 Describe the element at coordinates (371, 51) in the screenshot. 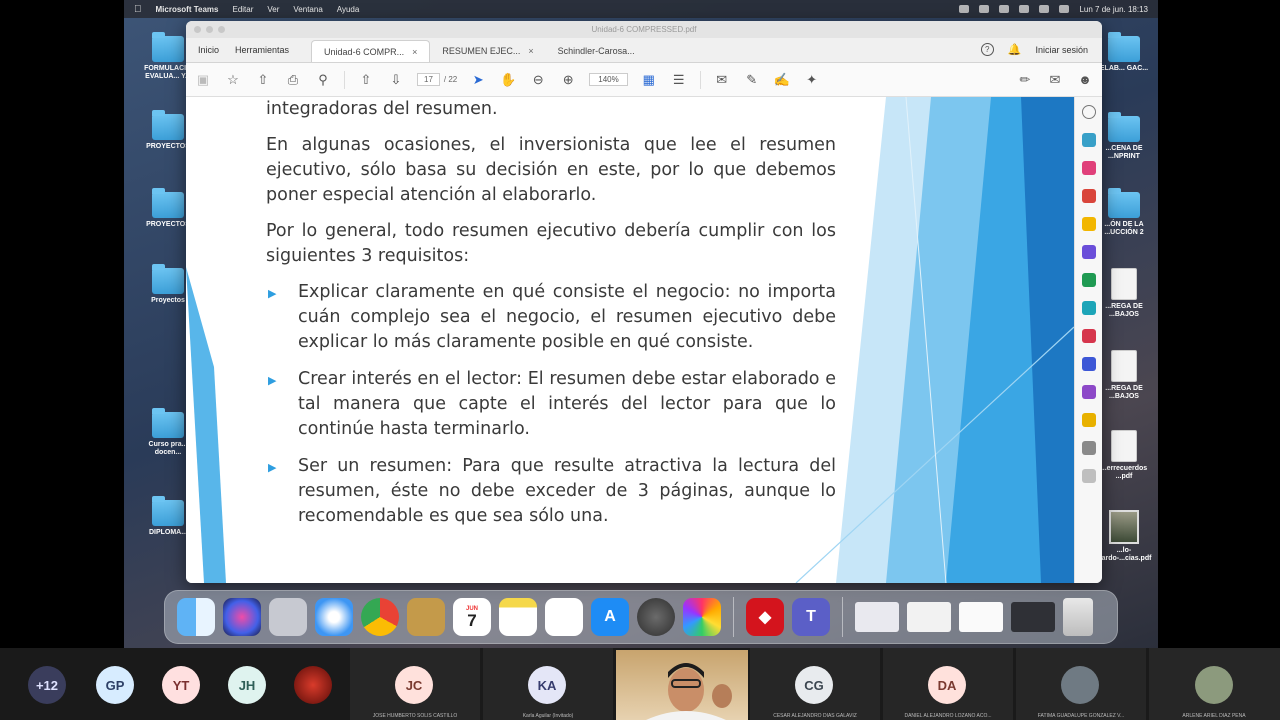

I see `tab-unidad-6: Unidad-6 COMPR... ×` at that location.